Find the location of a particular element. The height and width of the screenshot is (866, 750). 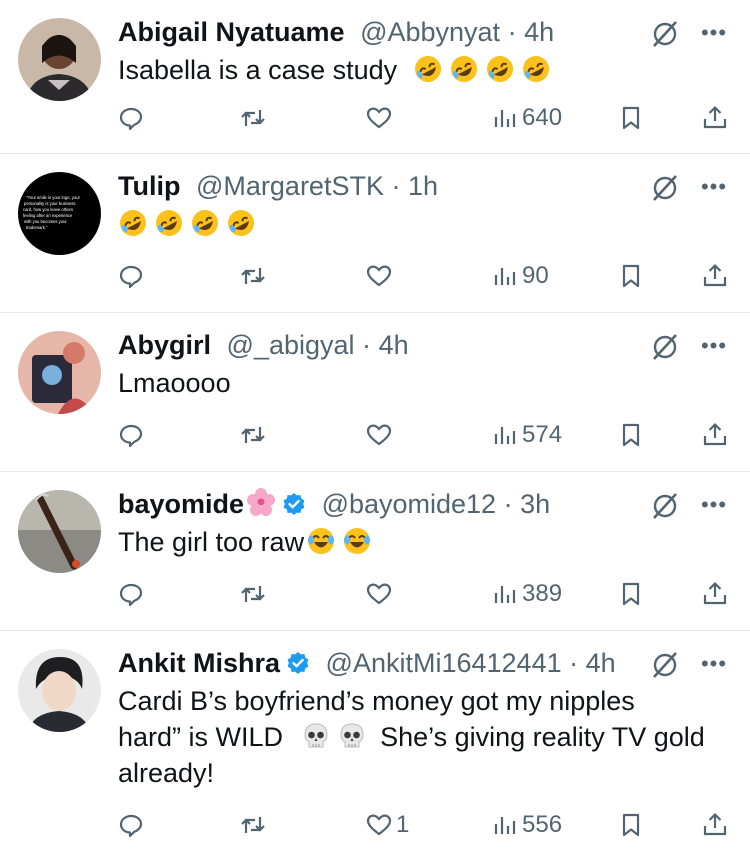

timestamp: 1h is located at coordinates (423, 186).